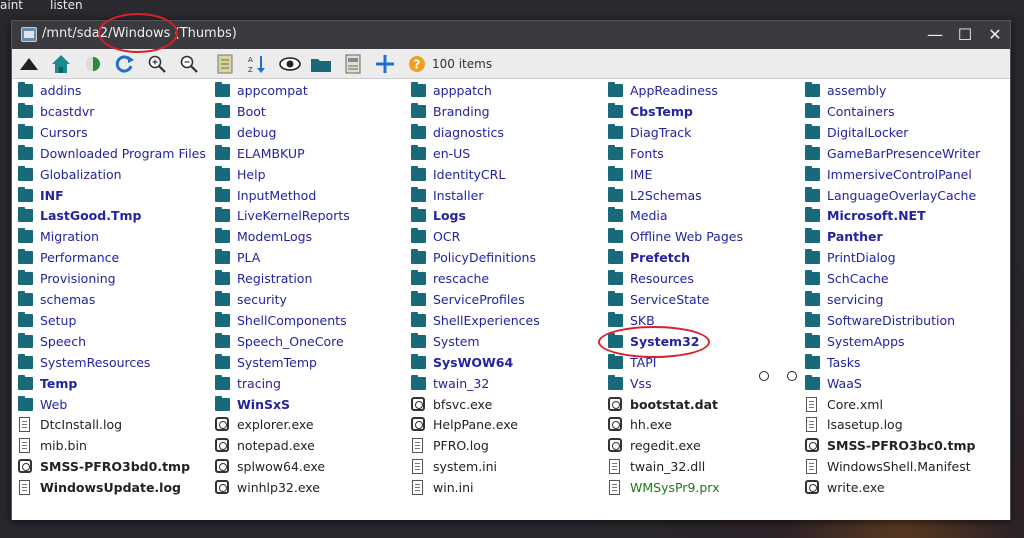  Describe the element at coordinates (666, 195) in the screenshot. I see `item-label: L2Schemas` at that location.